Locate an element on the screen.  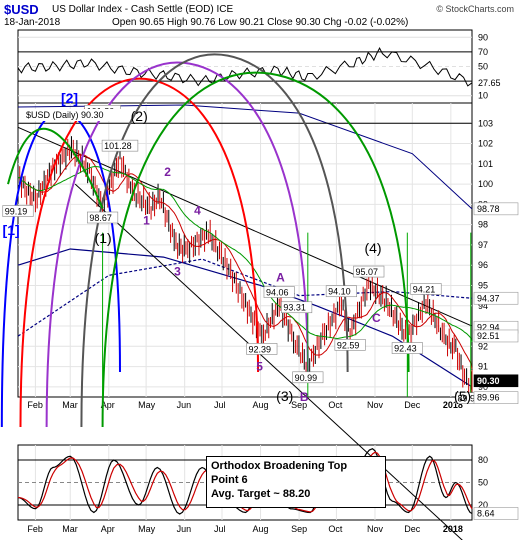
sto-x-tick-label: May is located at coordinates (147, 529).